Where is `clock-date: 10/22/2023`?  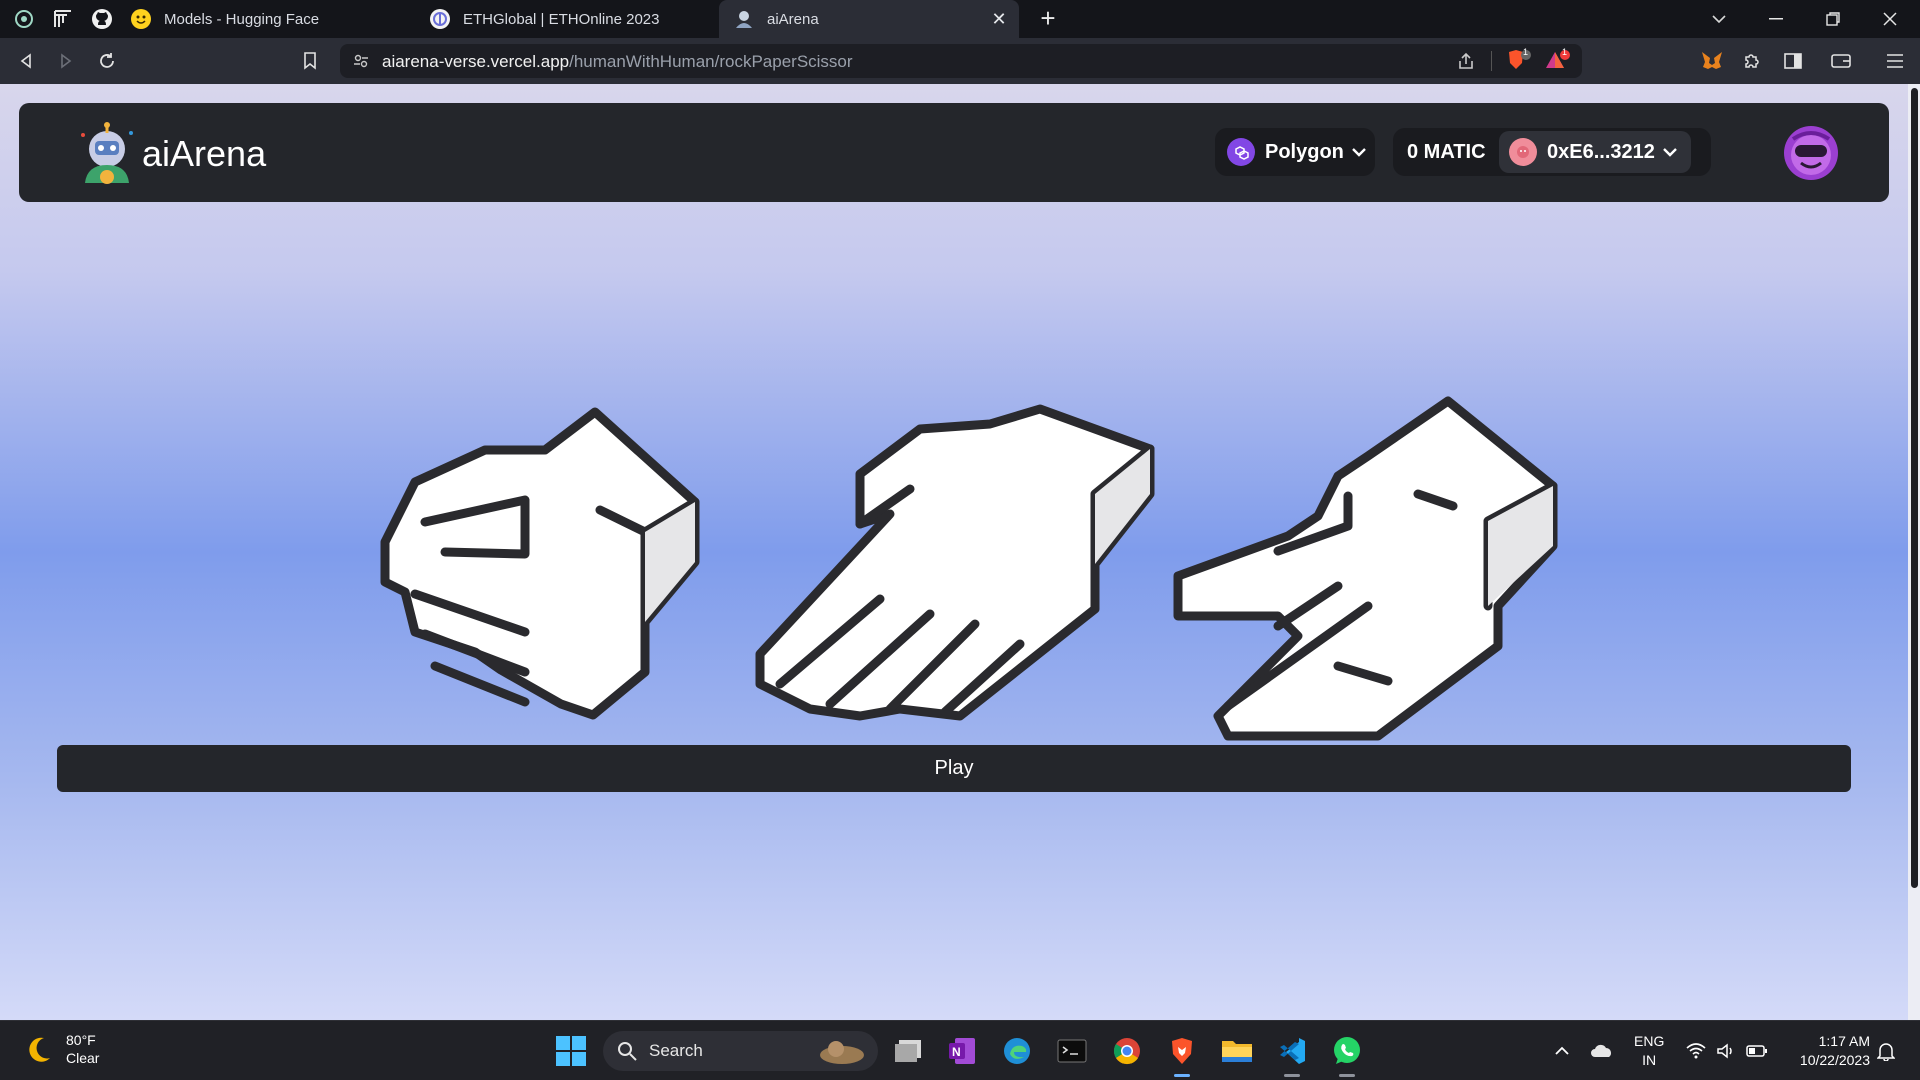 clock-date: 10/22/2023 is located at coordinates (1834, 1060).